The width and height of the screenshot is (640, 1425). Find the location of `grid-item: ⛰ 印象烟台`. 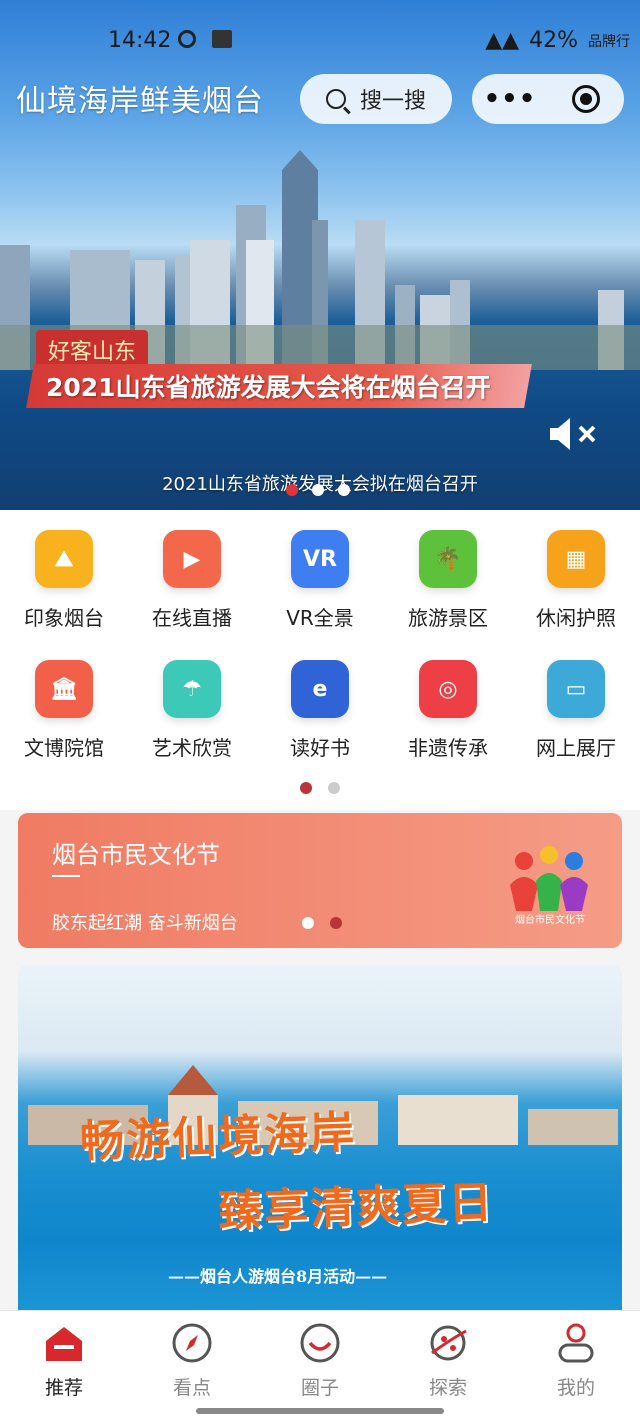

grid-item: ⛰ 印象烟台 is located at coordinates (64, 580).